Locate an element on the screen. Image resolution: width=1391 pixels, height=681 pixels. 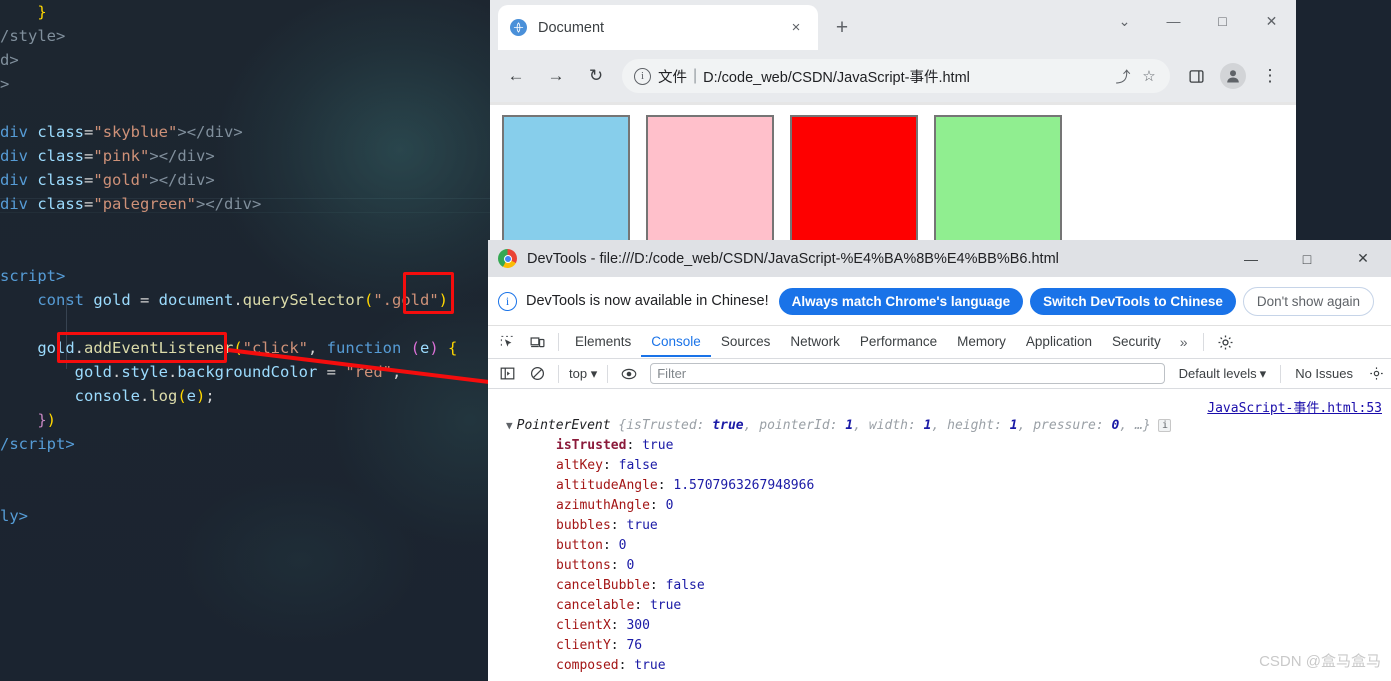
console-source-link: JavaScript-事件.html:53 is located at coordinates (1294, 406).